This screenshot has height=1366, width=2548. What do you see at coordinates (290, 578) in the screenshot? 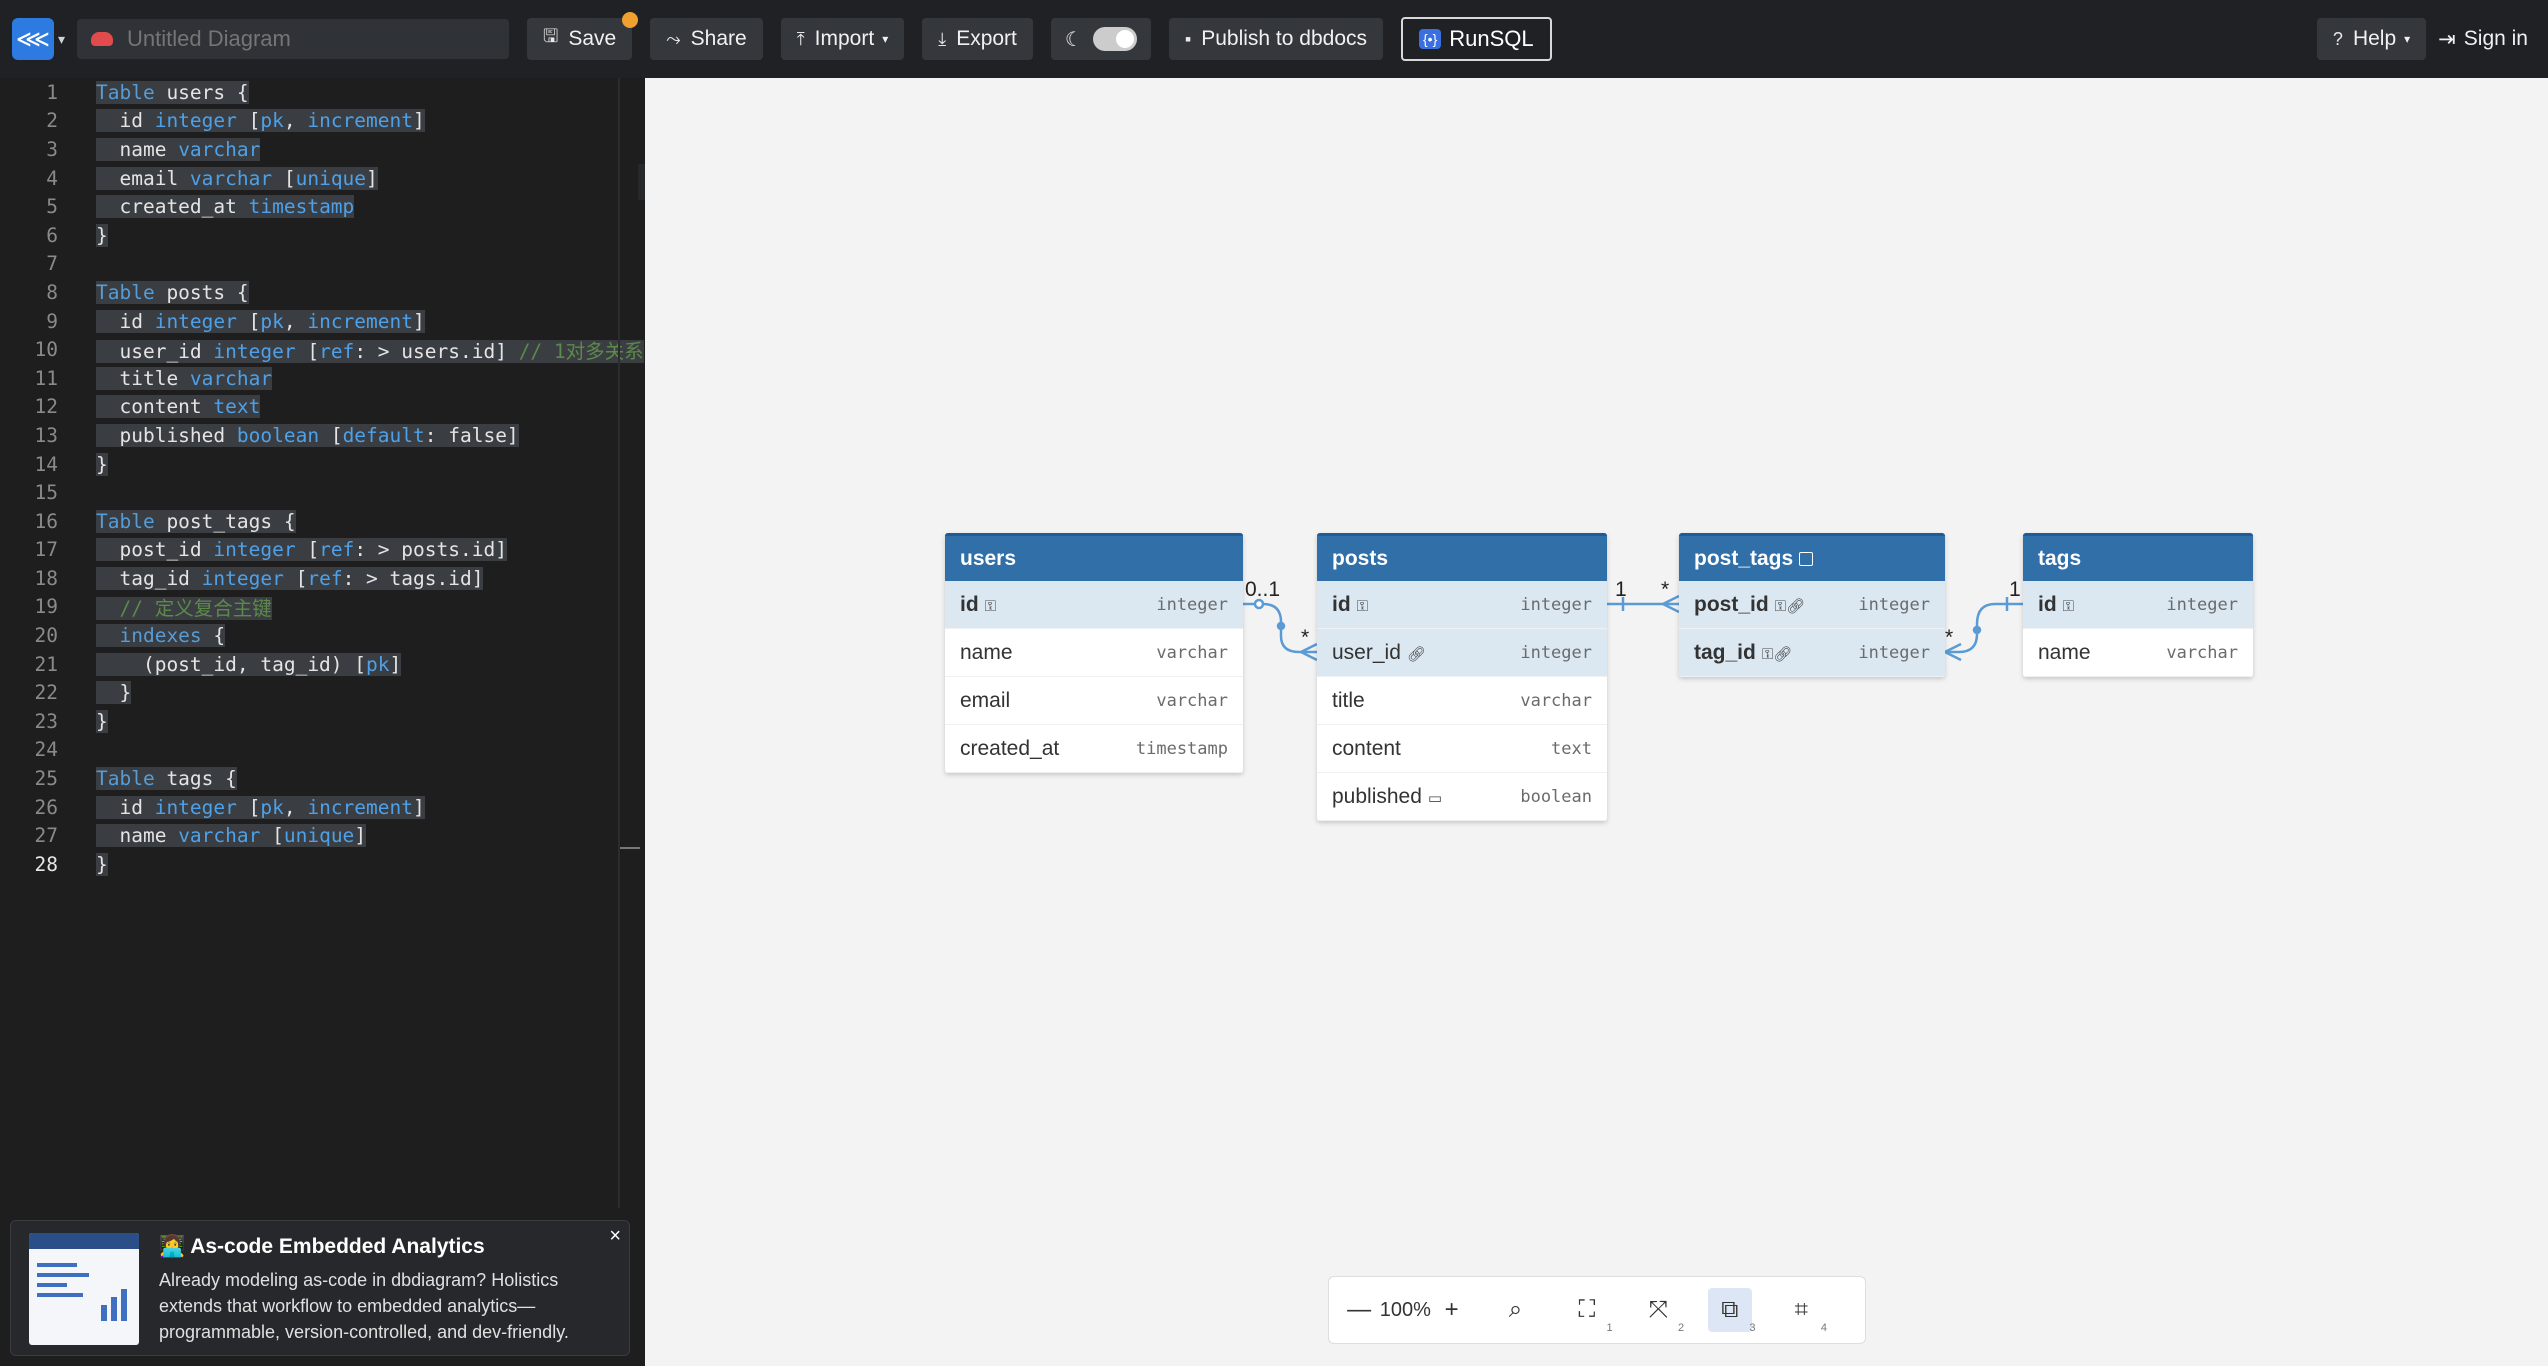
I see `code-text: tag_id integer [ref: > tags.id]` at bounding box center [290, 578].